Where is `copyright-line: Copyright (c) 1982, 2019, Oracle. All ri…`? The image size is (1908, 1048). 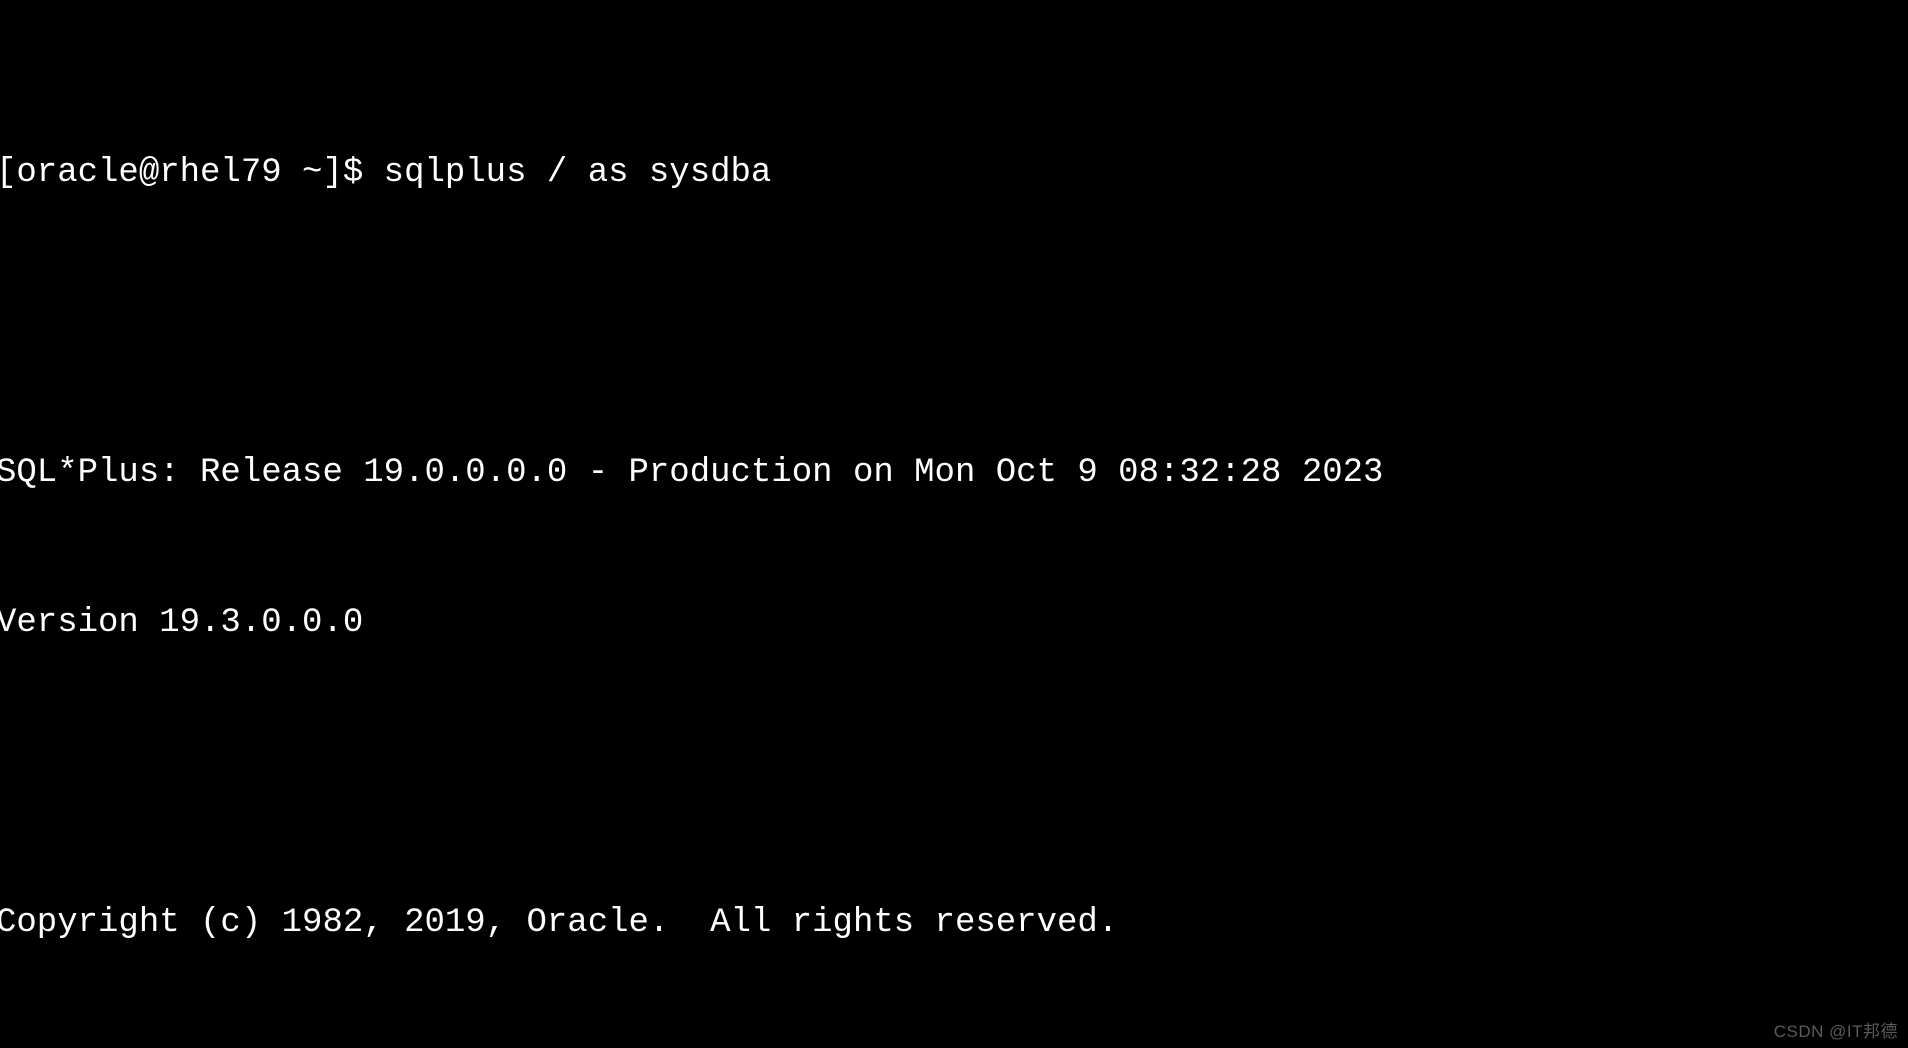
copyright-line: Copyright (c) 1982, 2019, Oracle. All ri… is located at coordinates (559, 923).